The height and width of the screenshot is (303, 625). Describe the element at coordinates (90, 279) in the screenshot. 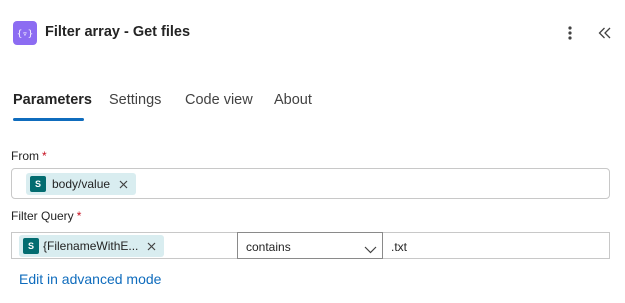

I see `edit-advanced-mode-link: Edit in advanced mode` at that location.